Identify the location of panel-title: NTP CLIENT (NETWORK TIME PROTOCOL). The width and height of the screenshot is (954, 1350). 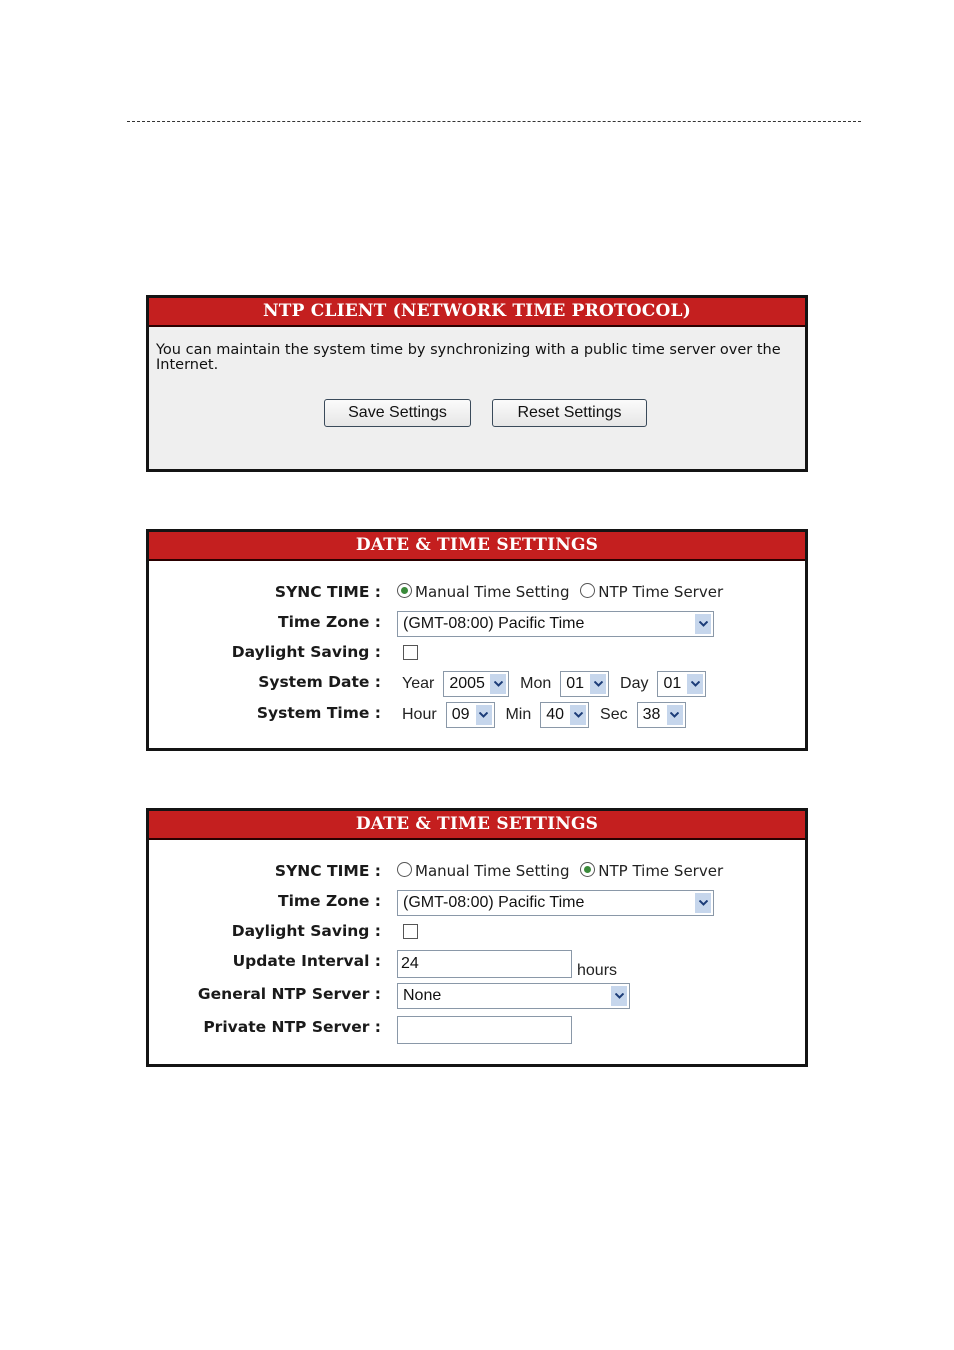
(477, 312).